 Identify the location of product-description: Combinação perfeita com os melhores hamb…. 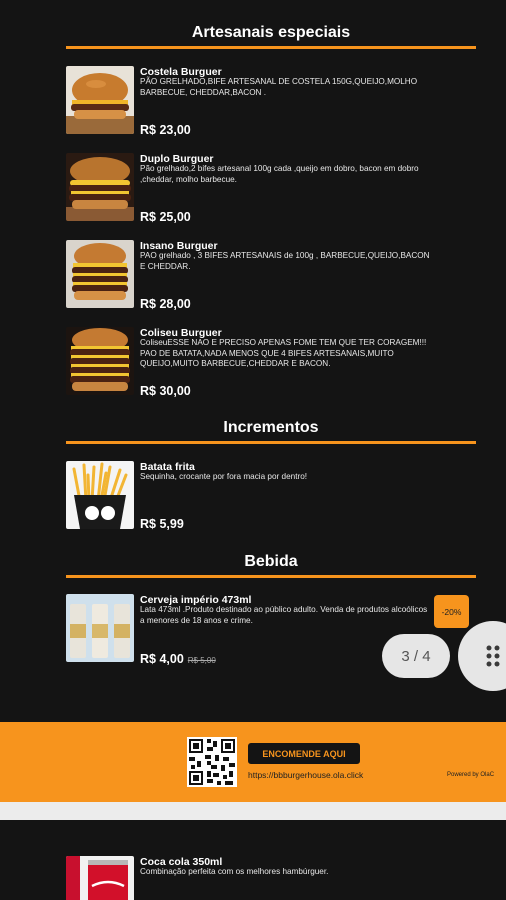
(234, 871).